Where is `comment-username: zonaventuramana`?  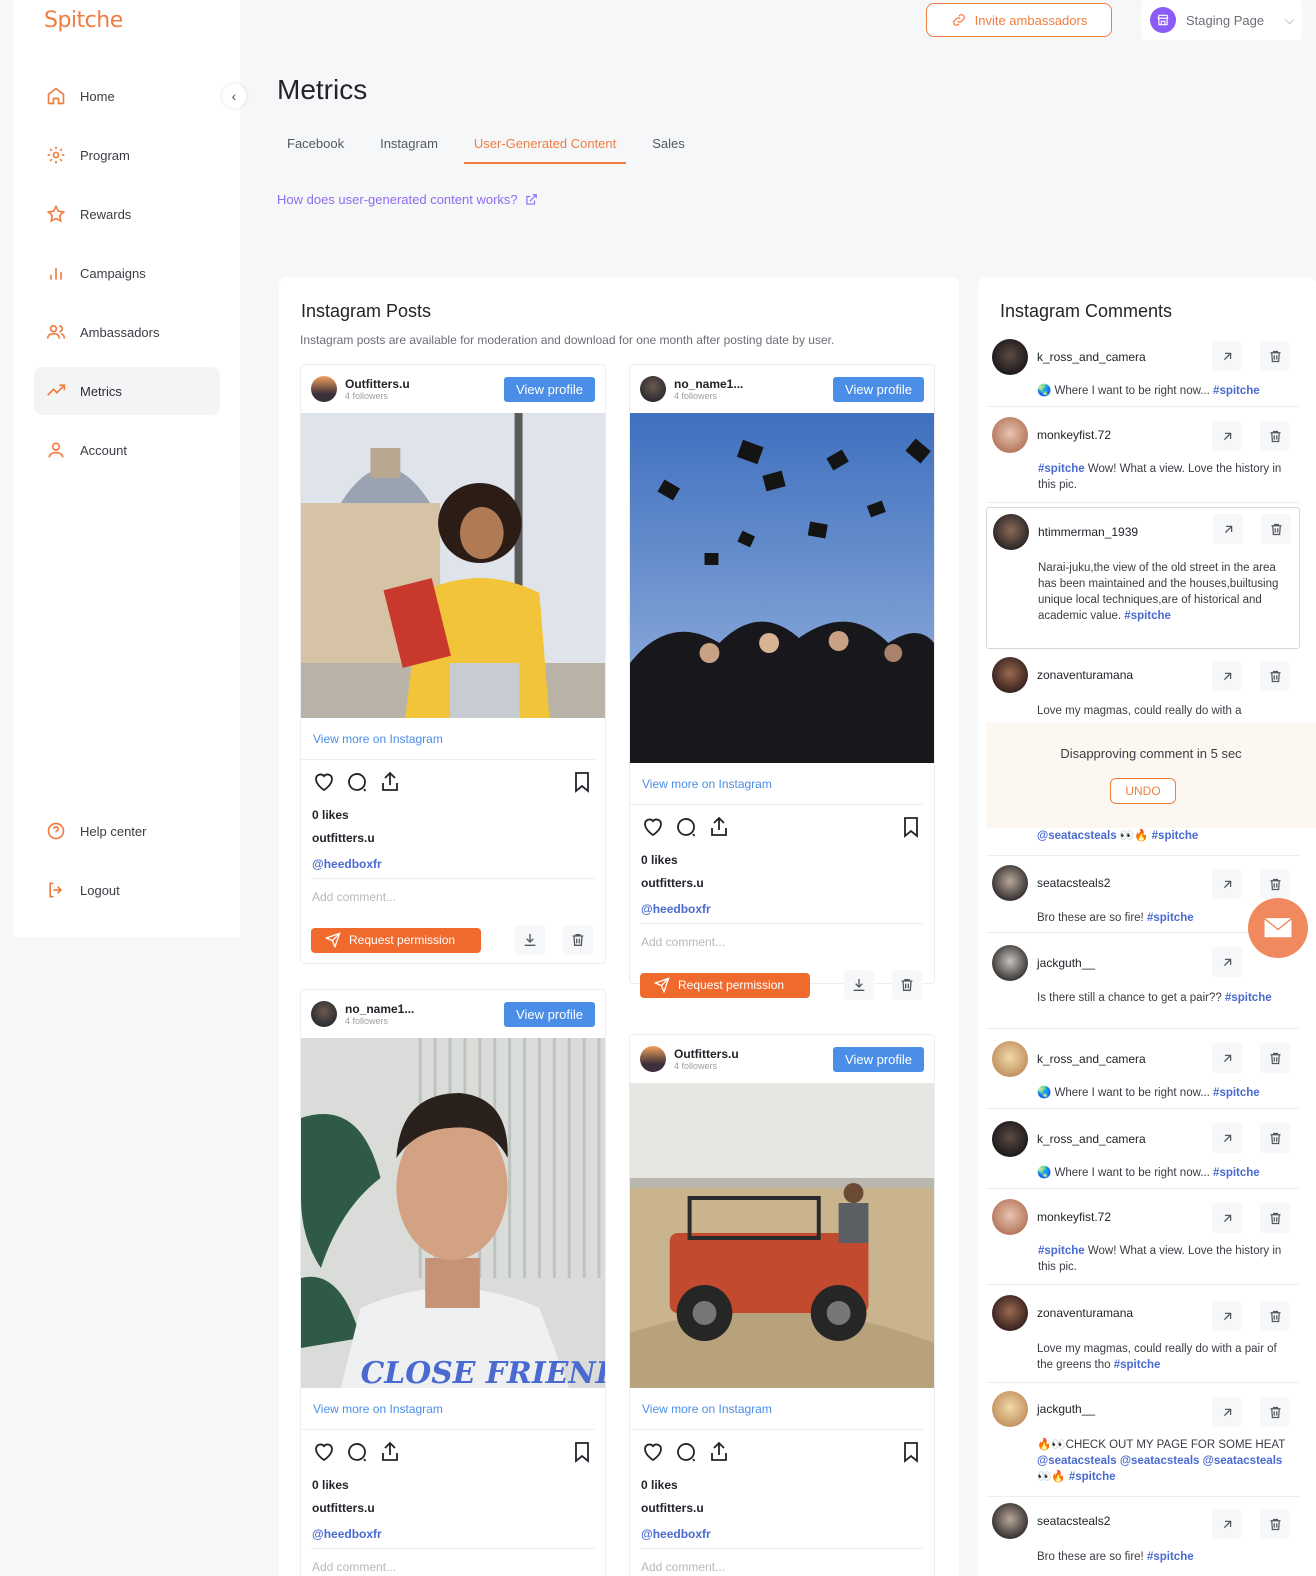 comment-username: zonaventuramana is located at coordinates (1085, 675).